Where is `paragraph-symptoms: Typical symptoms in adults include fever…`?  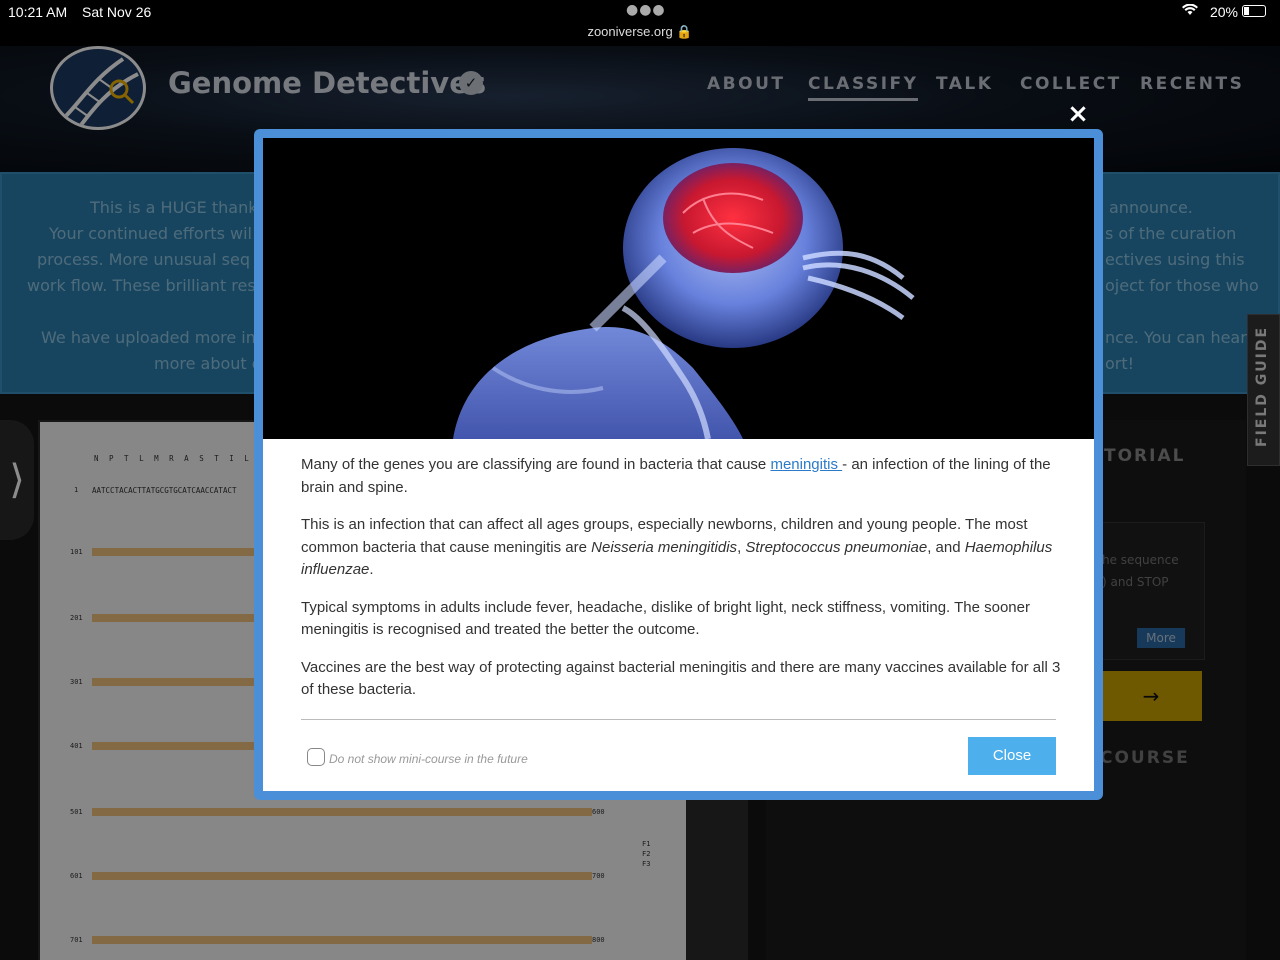 paragraph-symptoms: Typical symptoms in adults include fever… is located at coordinates (665, 618).